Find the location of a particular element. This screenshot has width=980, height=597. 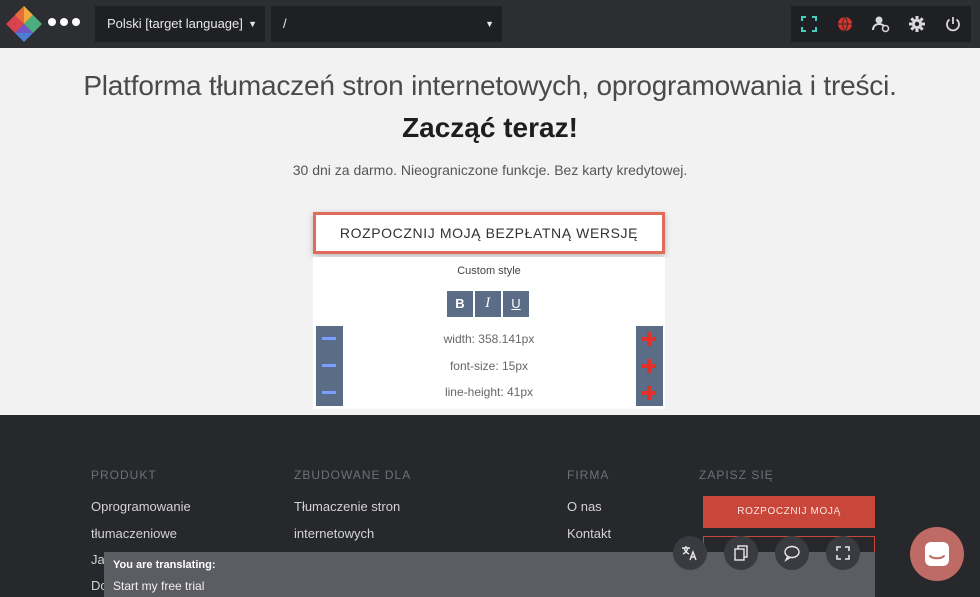

power-icon is located at coordinates (953, 24).